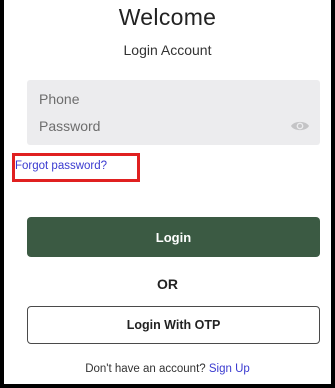 This screenshot has width=335, height=388. Describe the element at coordinates (167, 17) in the screenshot. I see `page-title: Welcome` at that location.